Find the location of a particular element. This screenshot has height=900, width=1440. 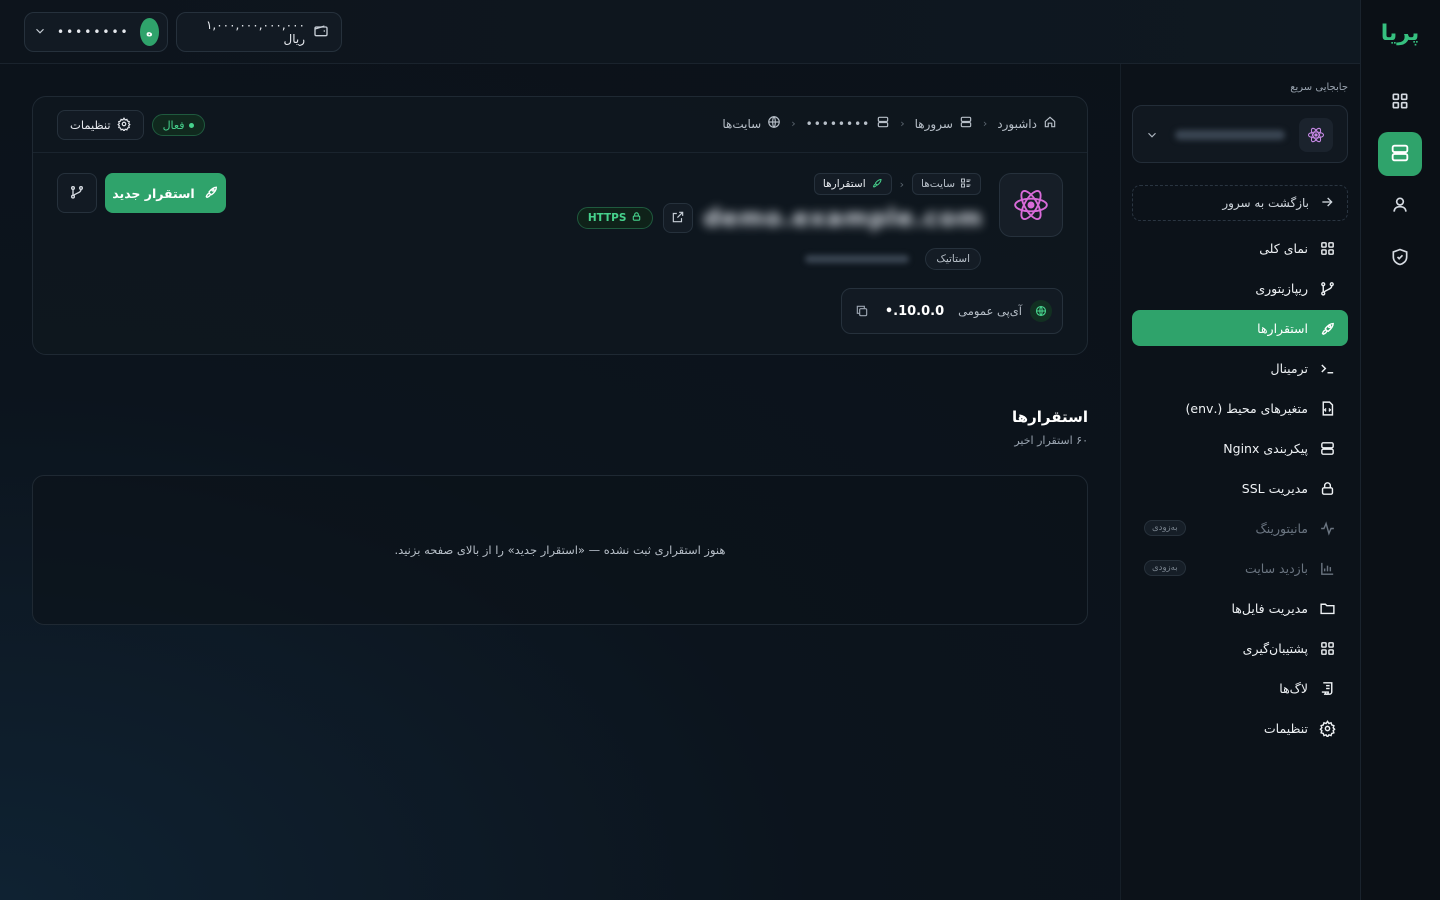

sidebar-item-label: پشتیبان‌گیری is located at coordinates (1275, 648).